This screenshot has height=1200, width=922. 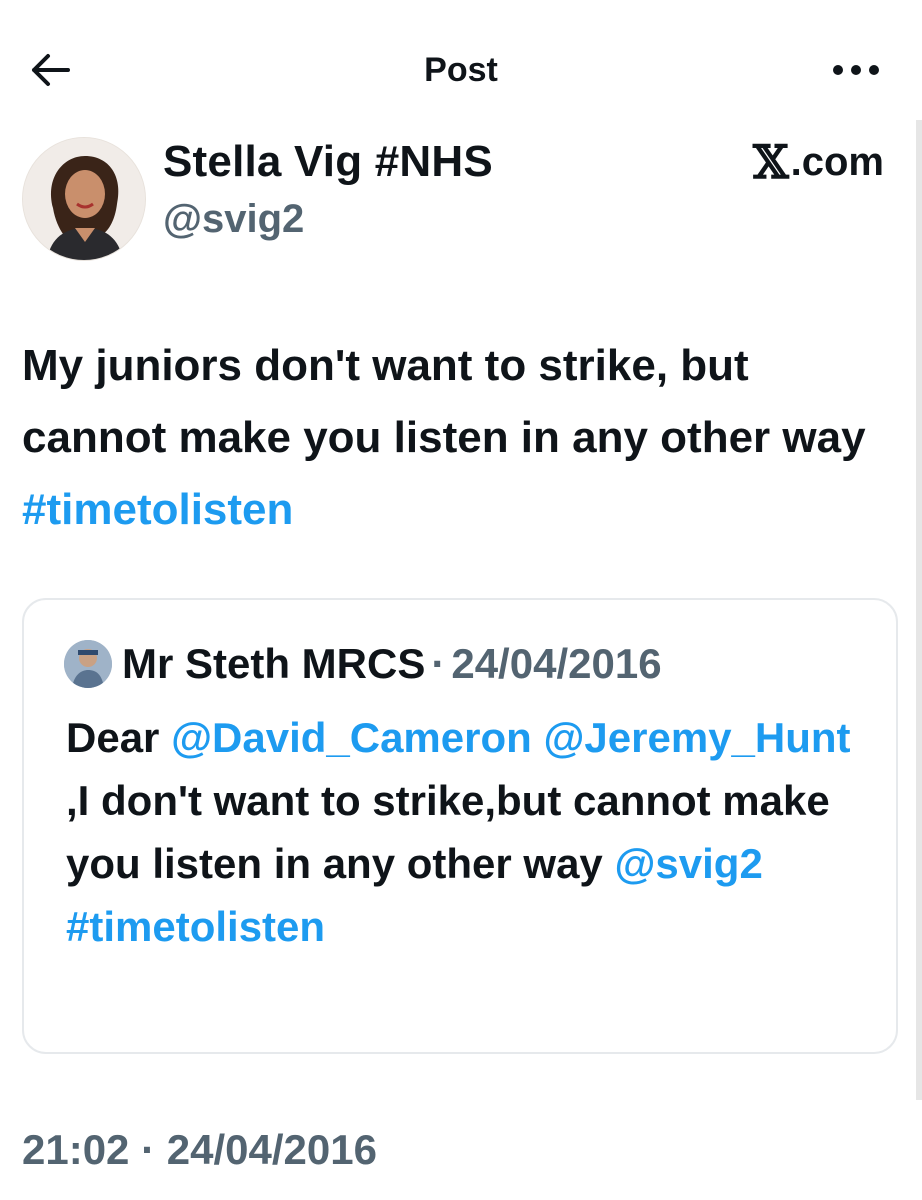 I want to click on scrollbar-track, so click(x=919, y=610).